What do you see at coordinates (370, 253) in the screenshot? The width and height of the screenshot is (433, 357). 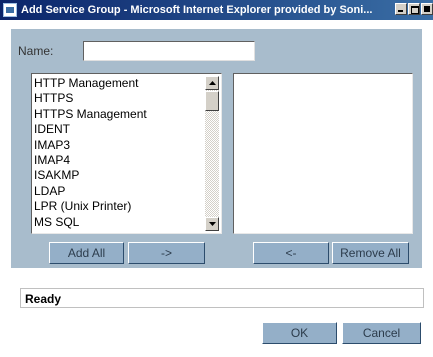 I see `remove-all-button: Remove All` at bounding box center [370, 253].